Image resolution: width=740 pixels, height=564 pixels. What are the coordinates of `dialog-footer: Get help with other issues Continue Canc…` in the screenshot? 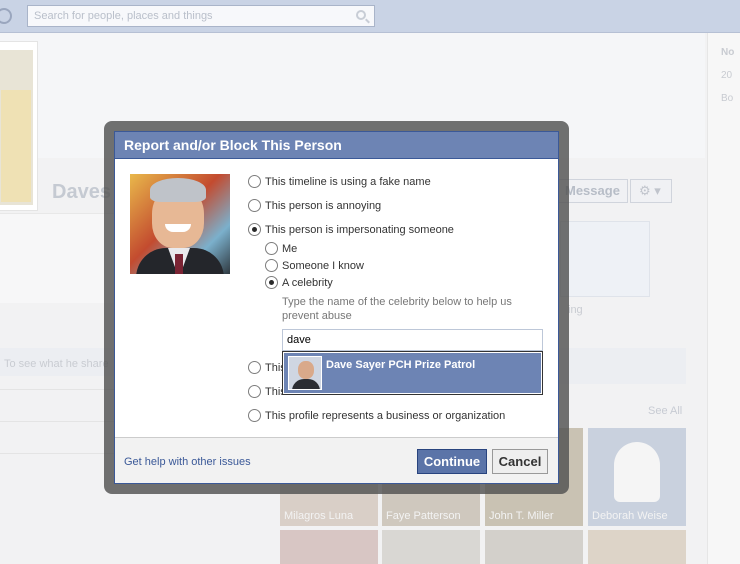 It's located at (336, 460).